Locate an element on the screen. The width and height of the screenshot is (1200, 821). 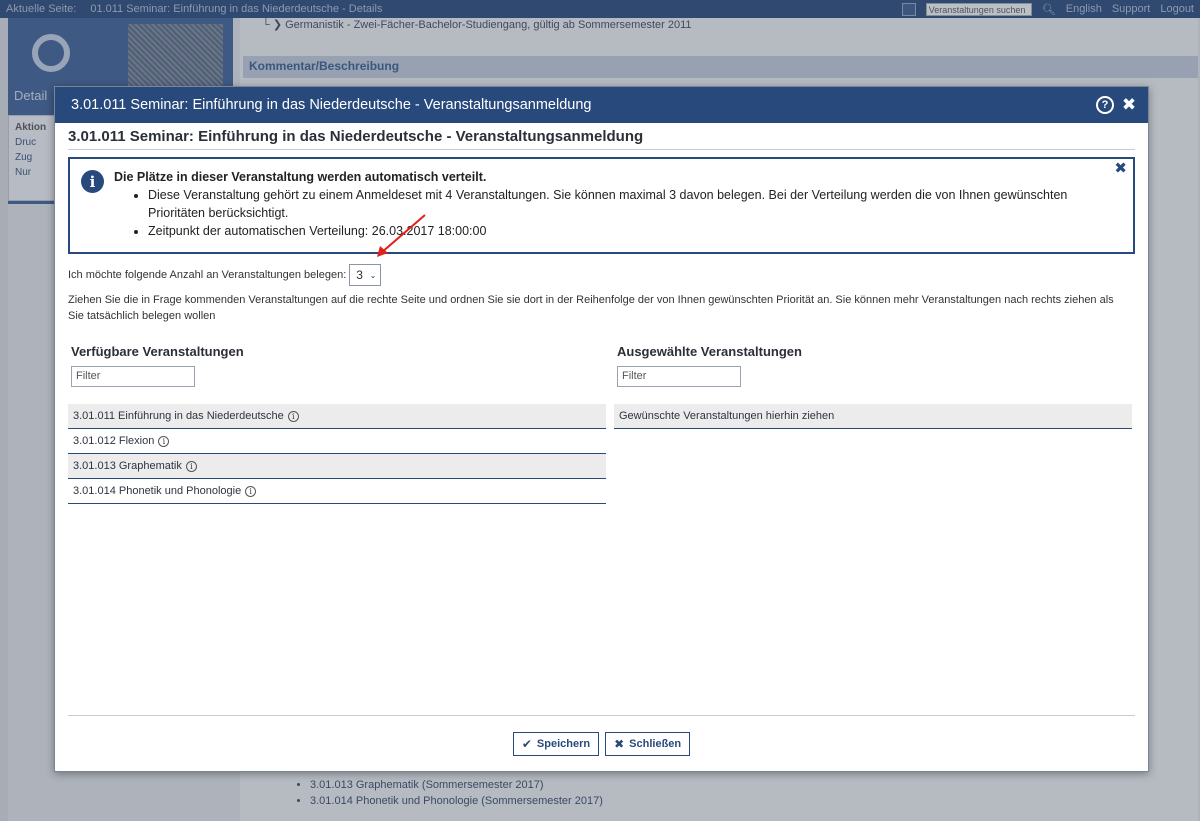
selected-filter-input: Filter is located at coordinates (679, 376).